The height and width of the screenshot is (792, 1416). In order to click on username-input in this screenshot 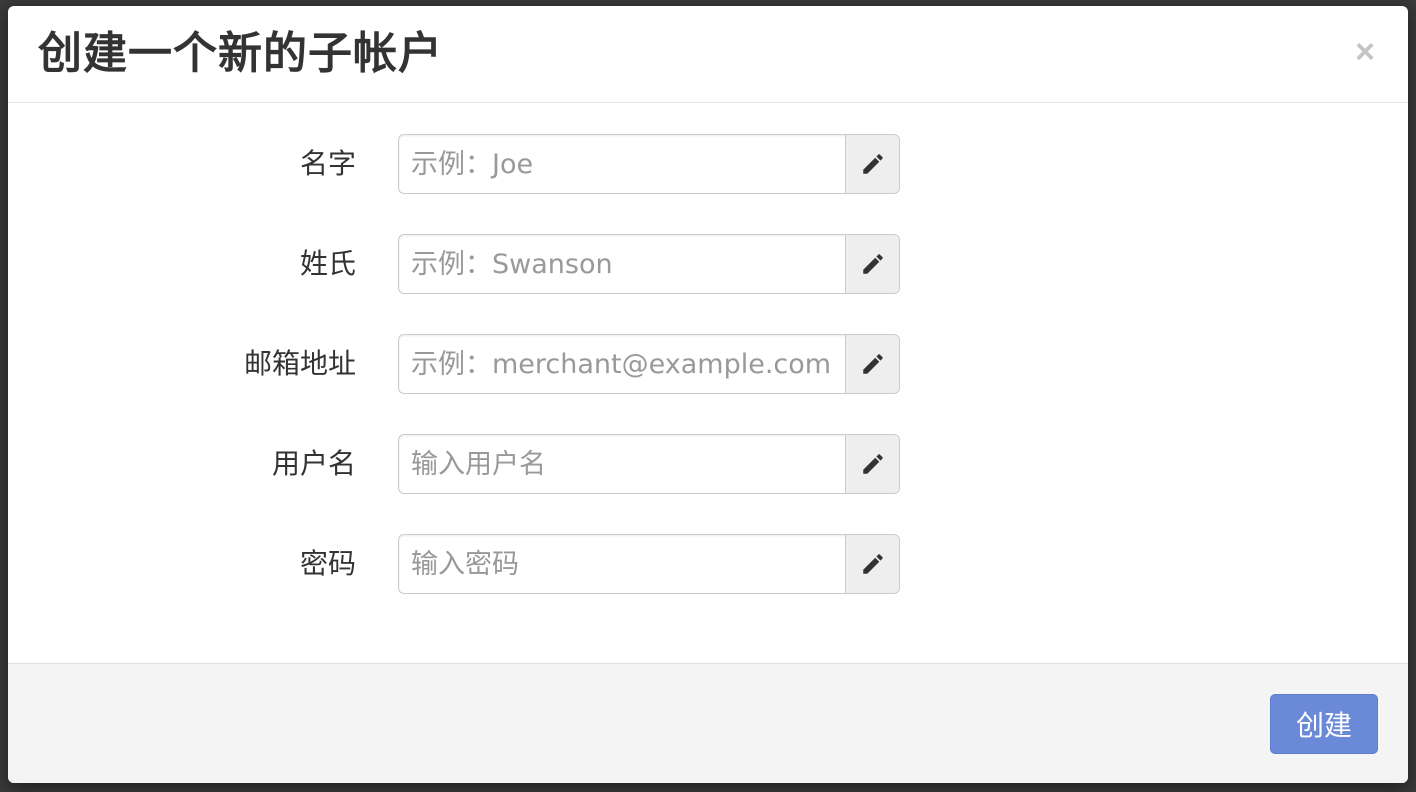, I will do `click(622, 464)`.